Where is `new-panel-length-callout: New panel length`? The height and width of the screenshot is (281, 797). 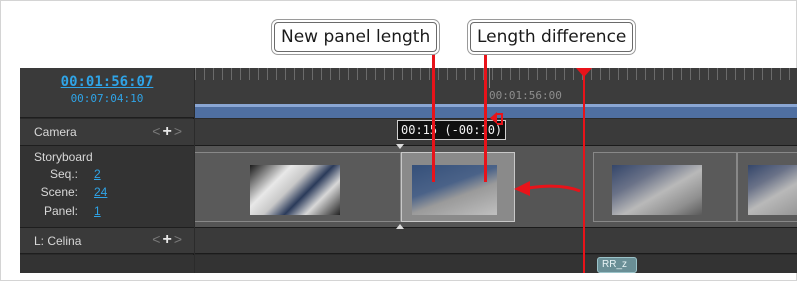
new-panel-length-callout: New panel length is located at coordinates (356, 37).